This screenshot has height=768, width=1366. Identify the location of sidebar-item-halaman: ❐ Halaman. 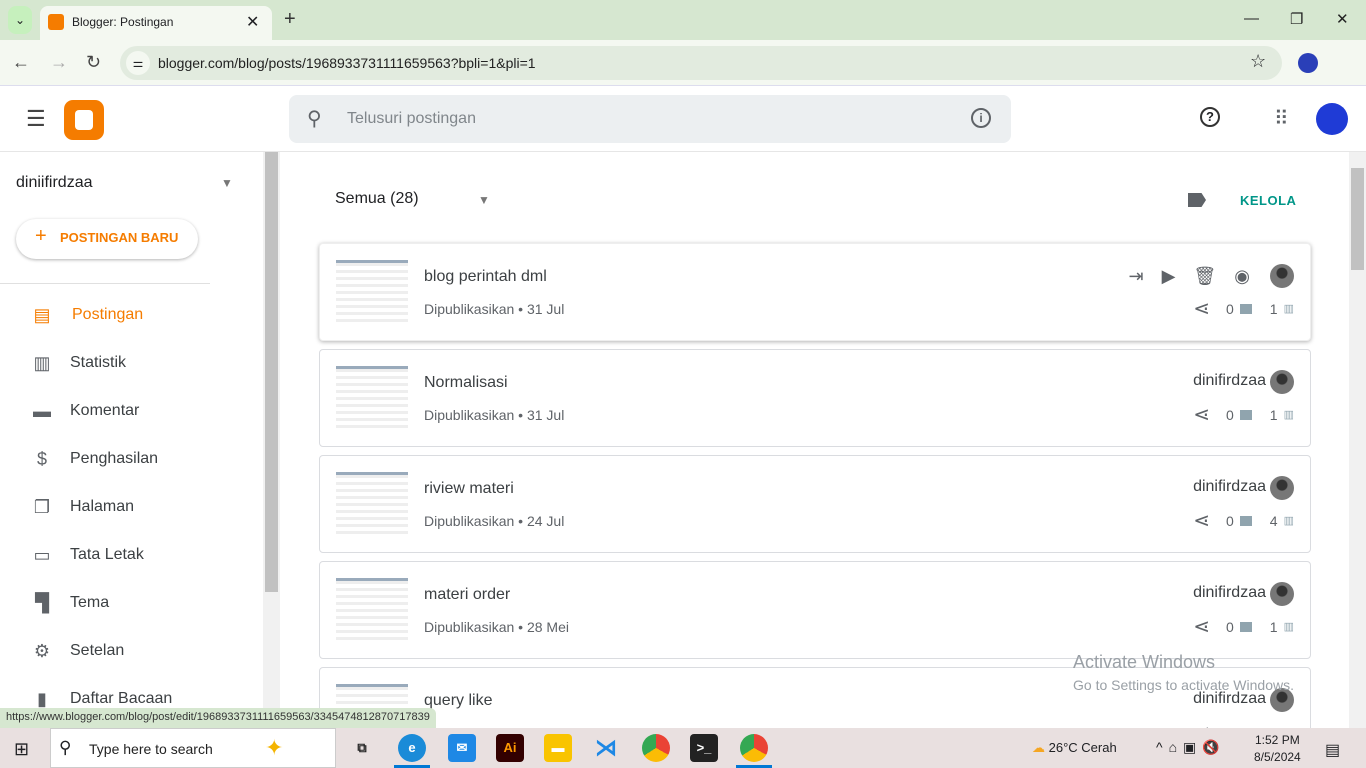
(131, 507).